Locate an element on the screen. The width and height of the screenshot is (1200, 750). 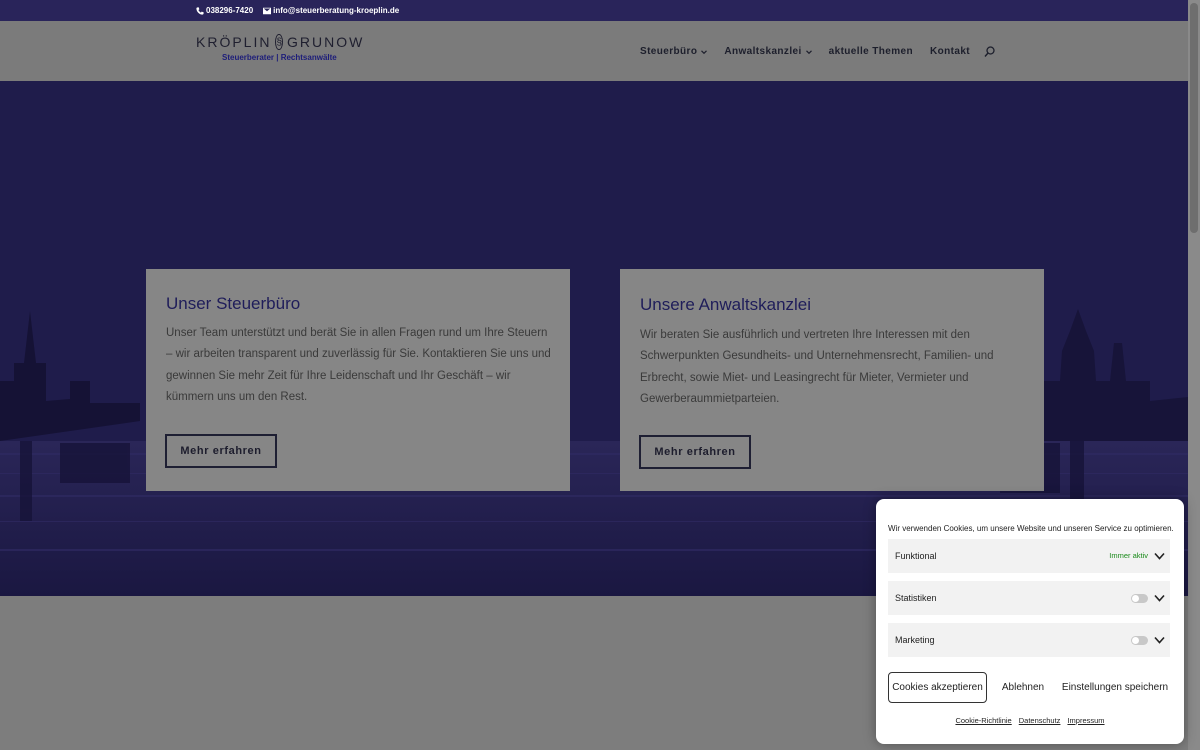
cookie-policy-link: Cookie-Richtlinie is located at coordinates (983, 720).